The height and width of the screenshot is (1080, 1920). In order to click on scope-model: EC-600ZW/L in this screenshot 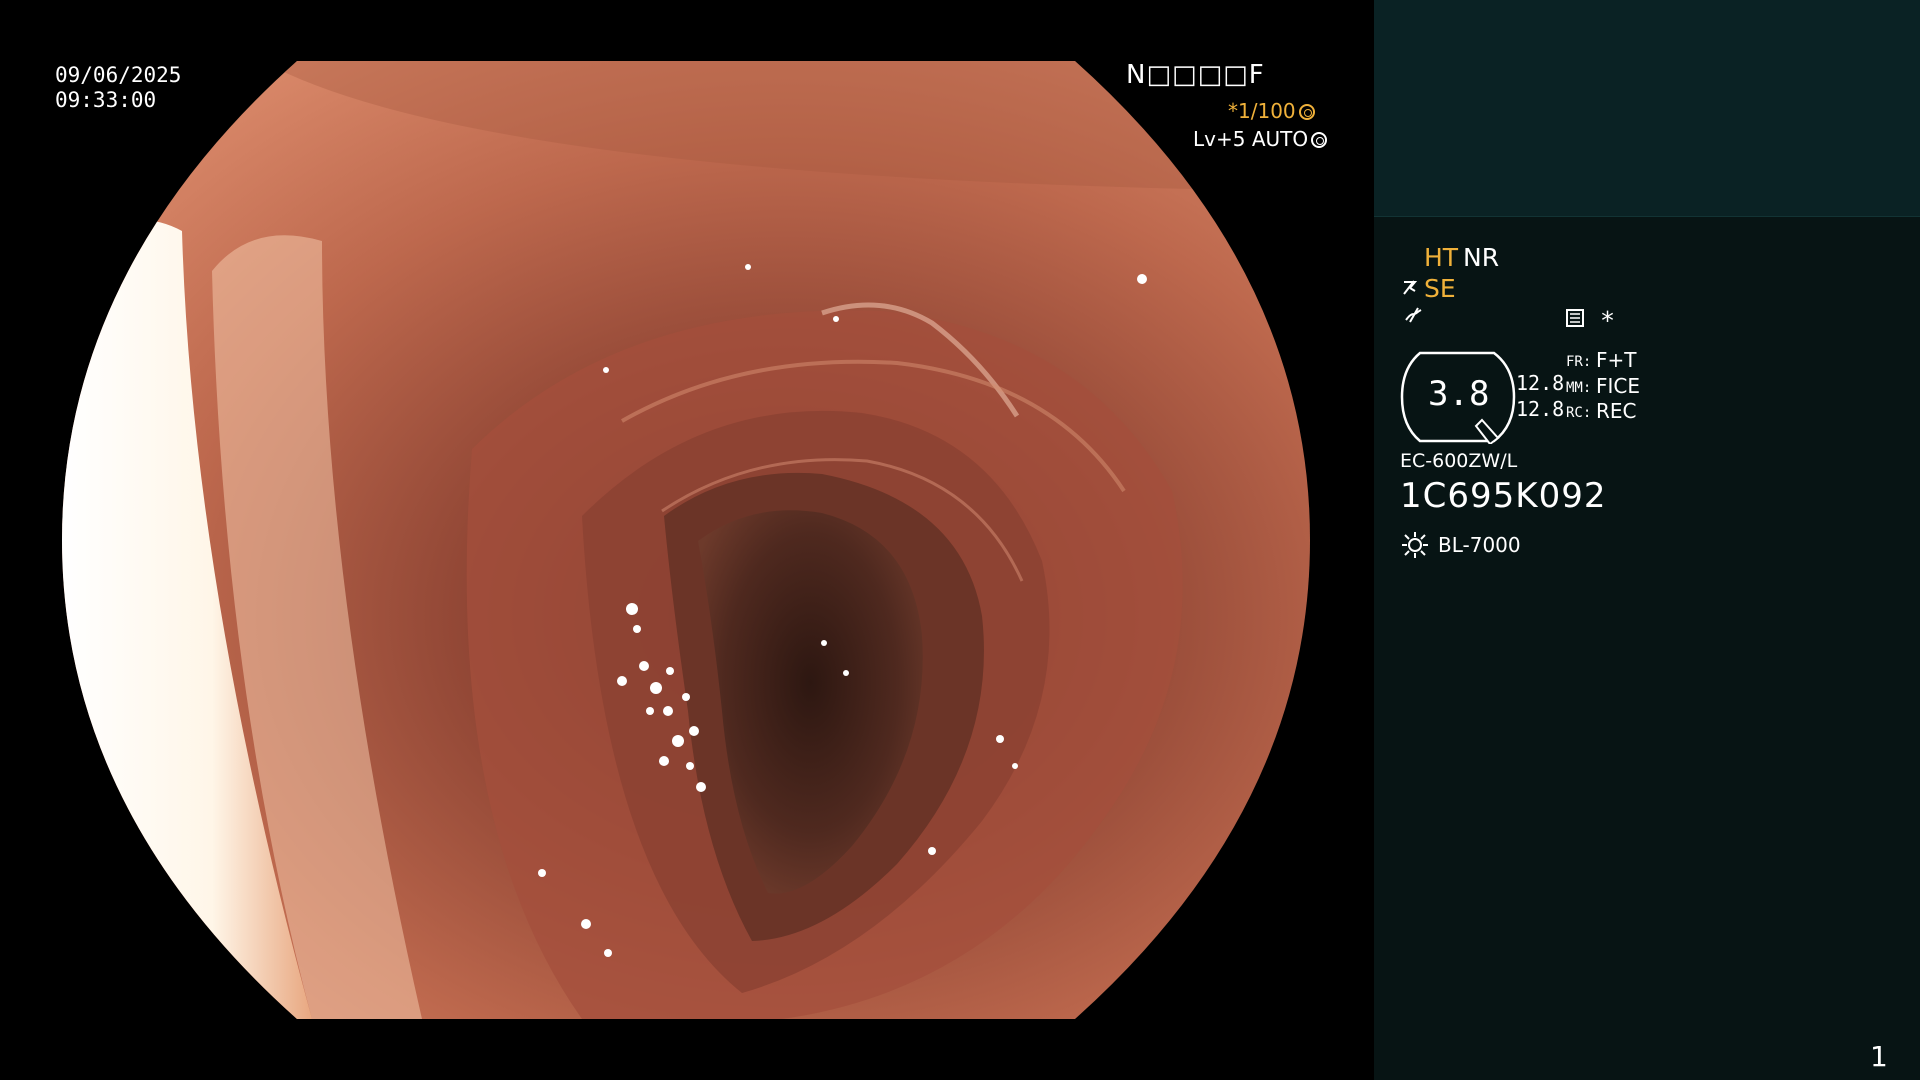, I will do `click(1459, 461)`.